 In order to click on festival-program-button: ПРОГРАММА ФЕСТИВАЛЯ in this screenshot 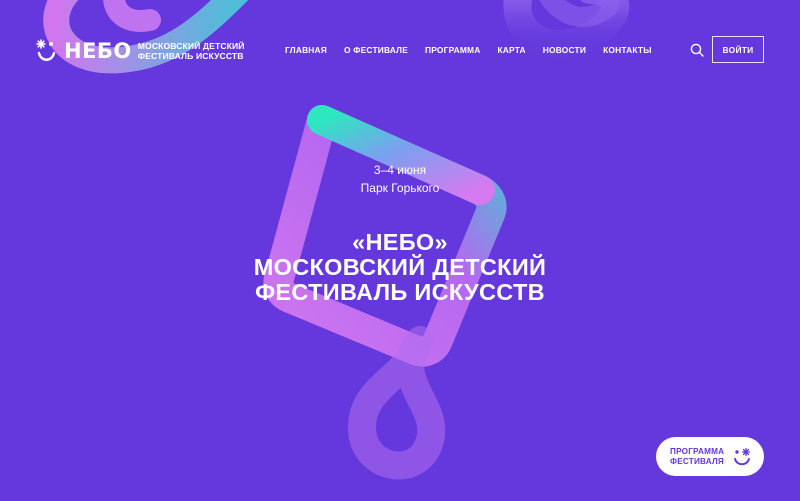, I will do `click(710, 456)`.